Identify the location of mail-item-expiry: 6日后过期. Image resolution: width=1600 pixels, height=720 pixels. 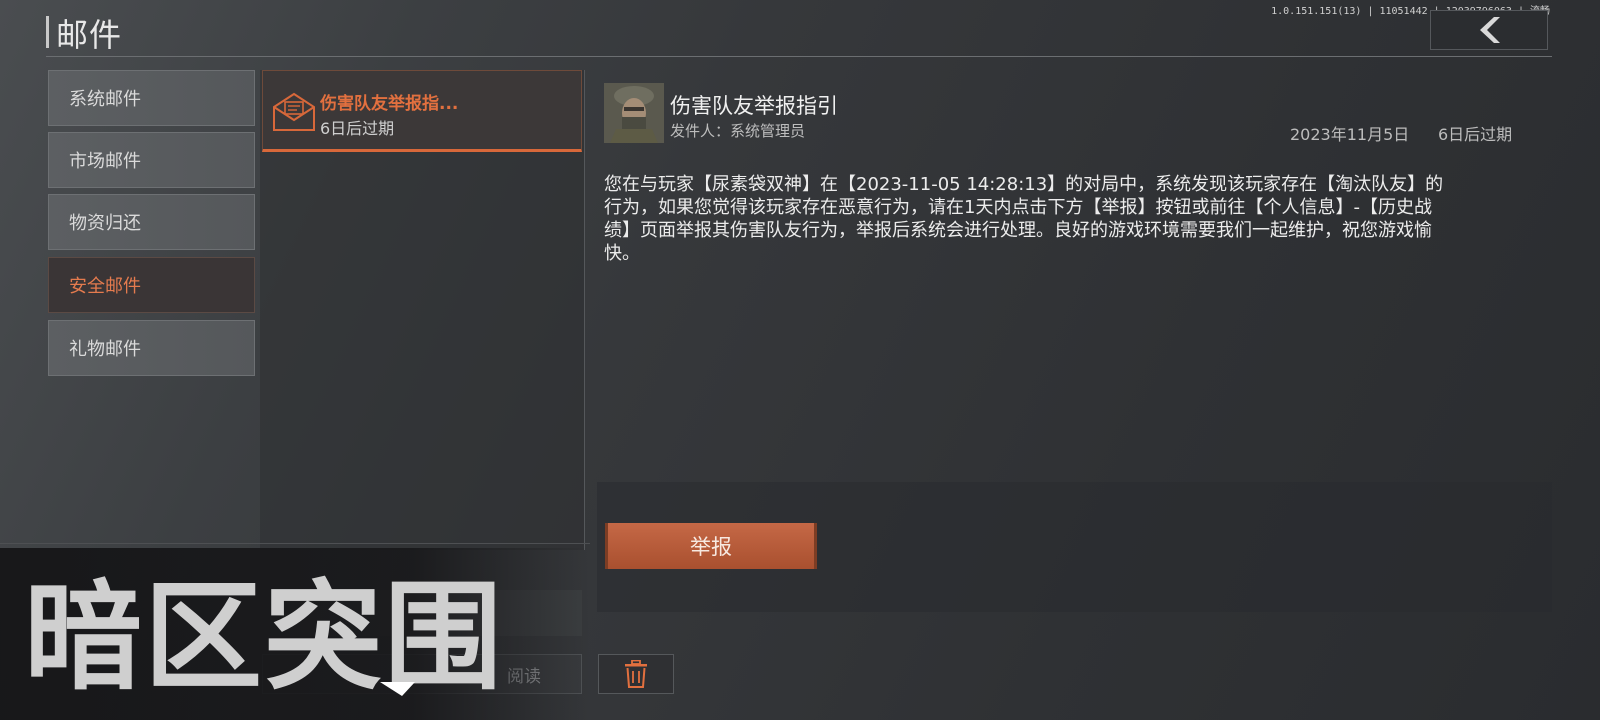
(357, 128).